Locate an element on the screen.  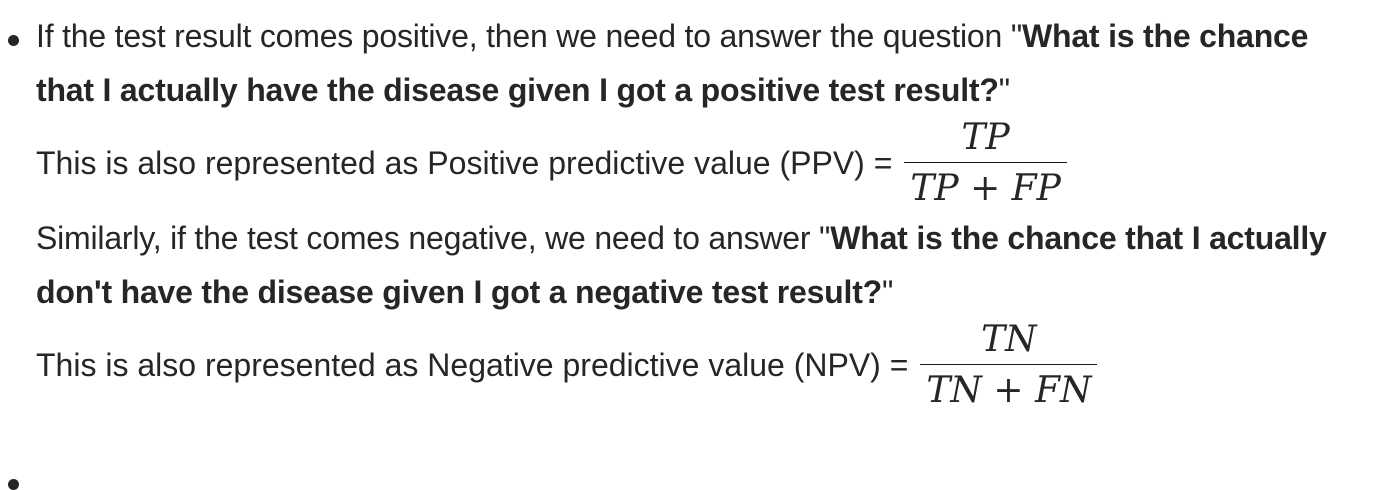
ppv-numerator: TP is located at coordinates (985, 137).